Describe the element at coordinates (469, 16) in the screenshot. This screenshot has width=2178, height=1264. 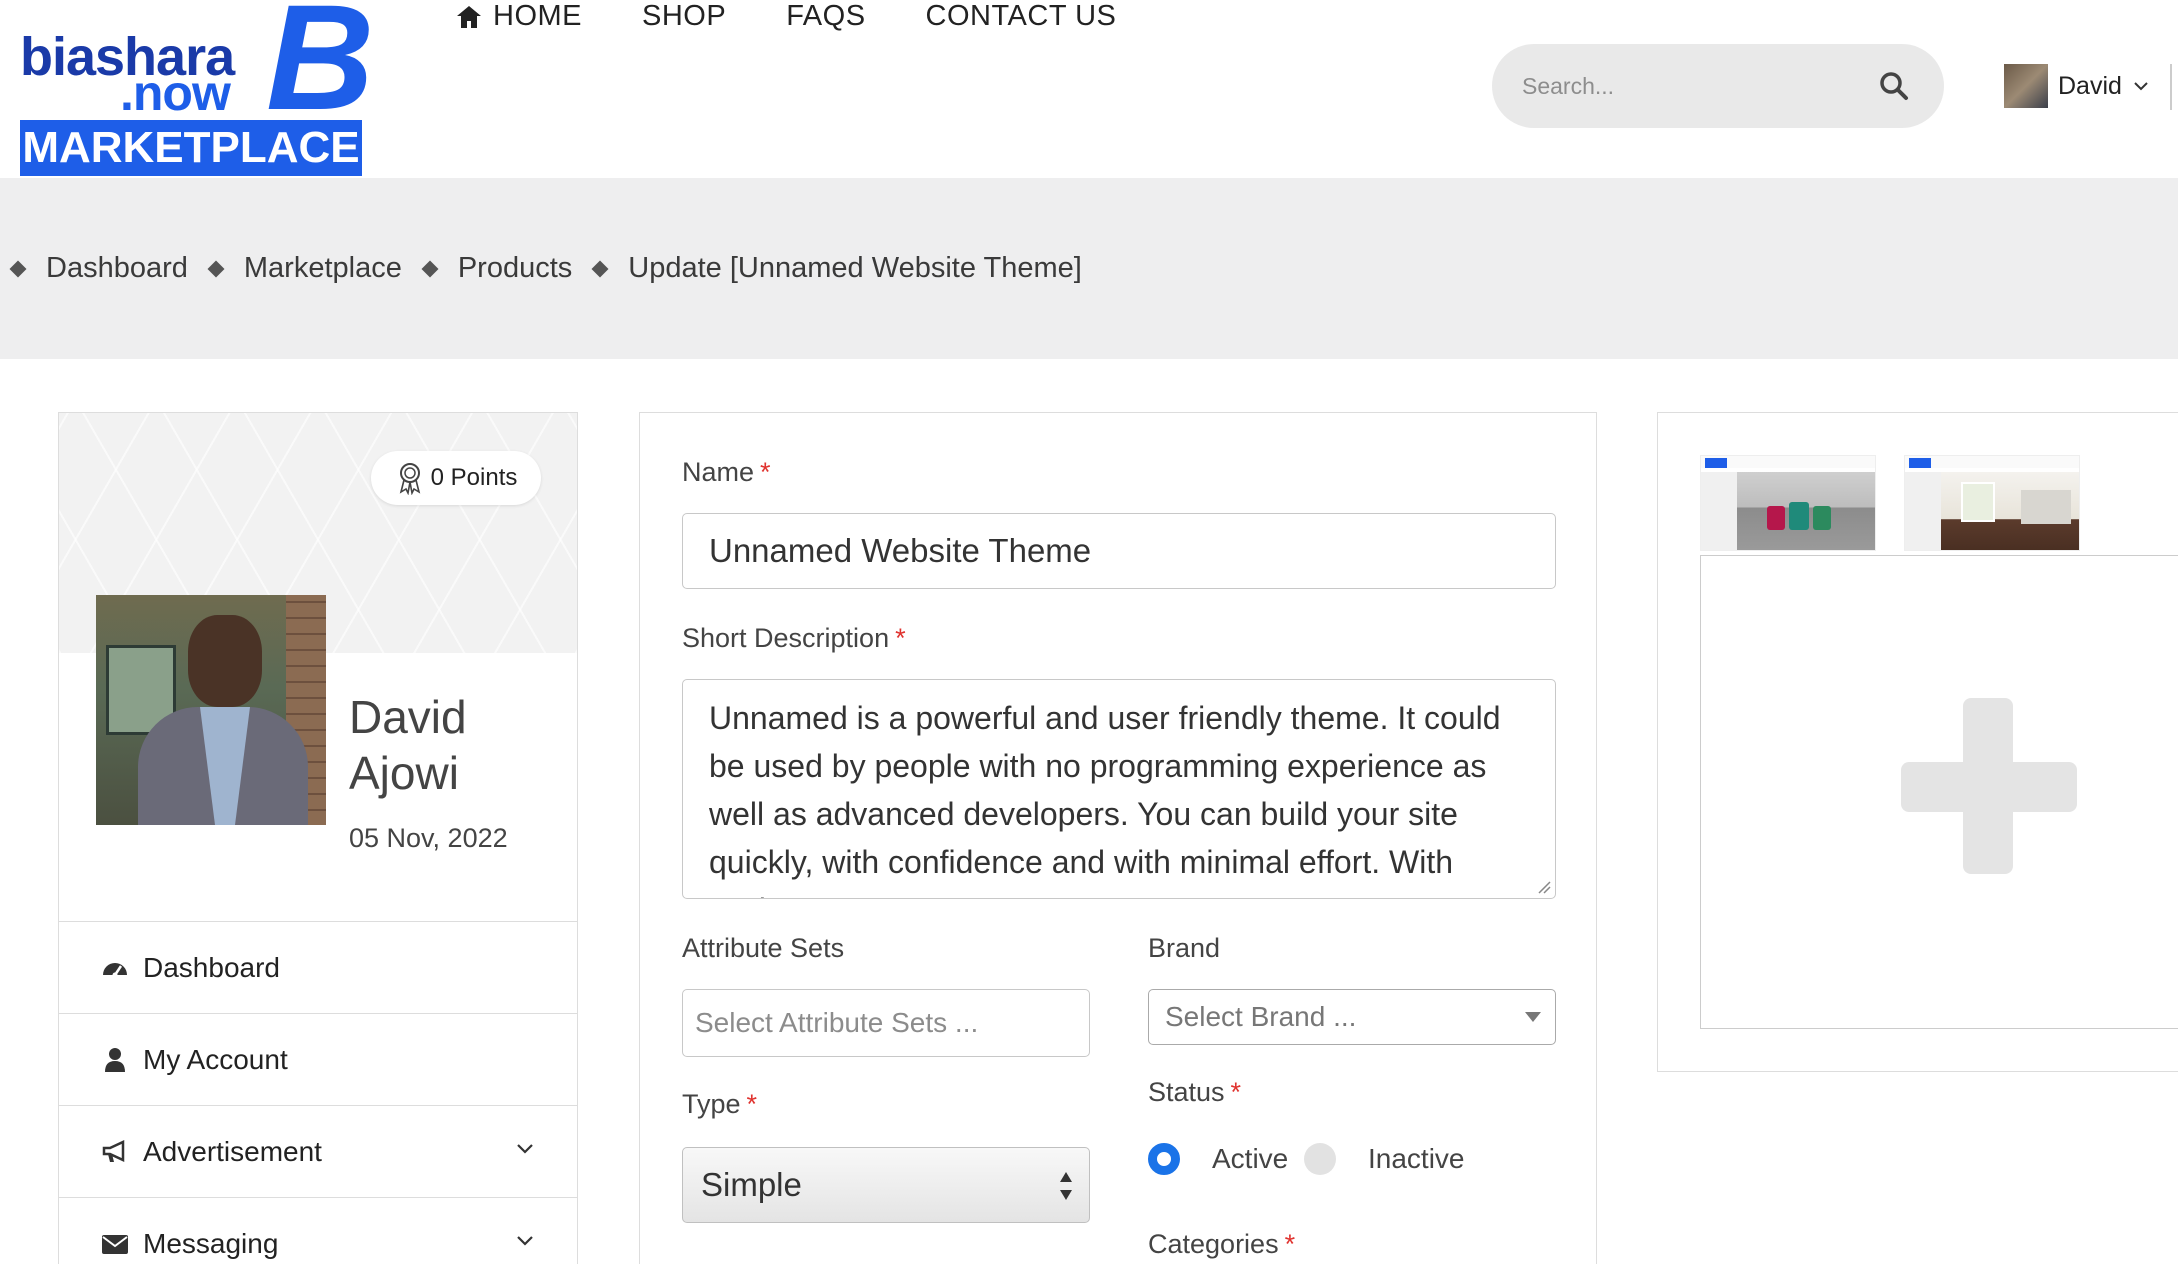
I see `home-icon` at that location.